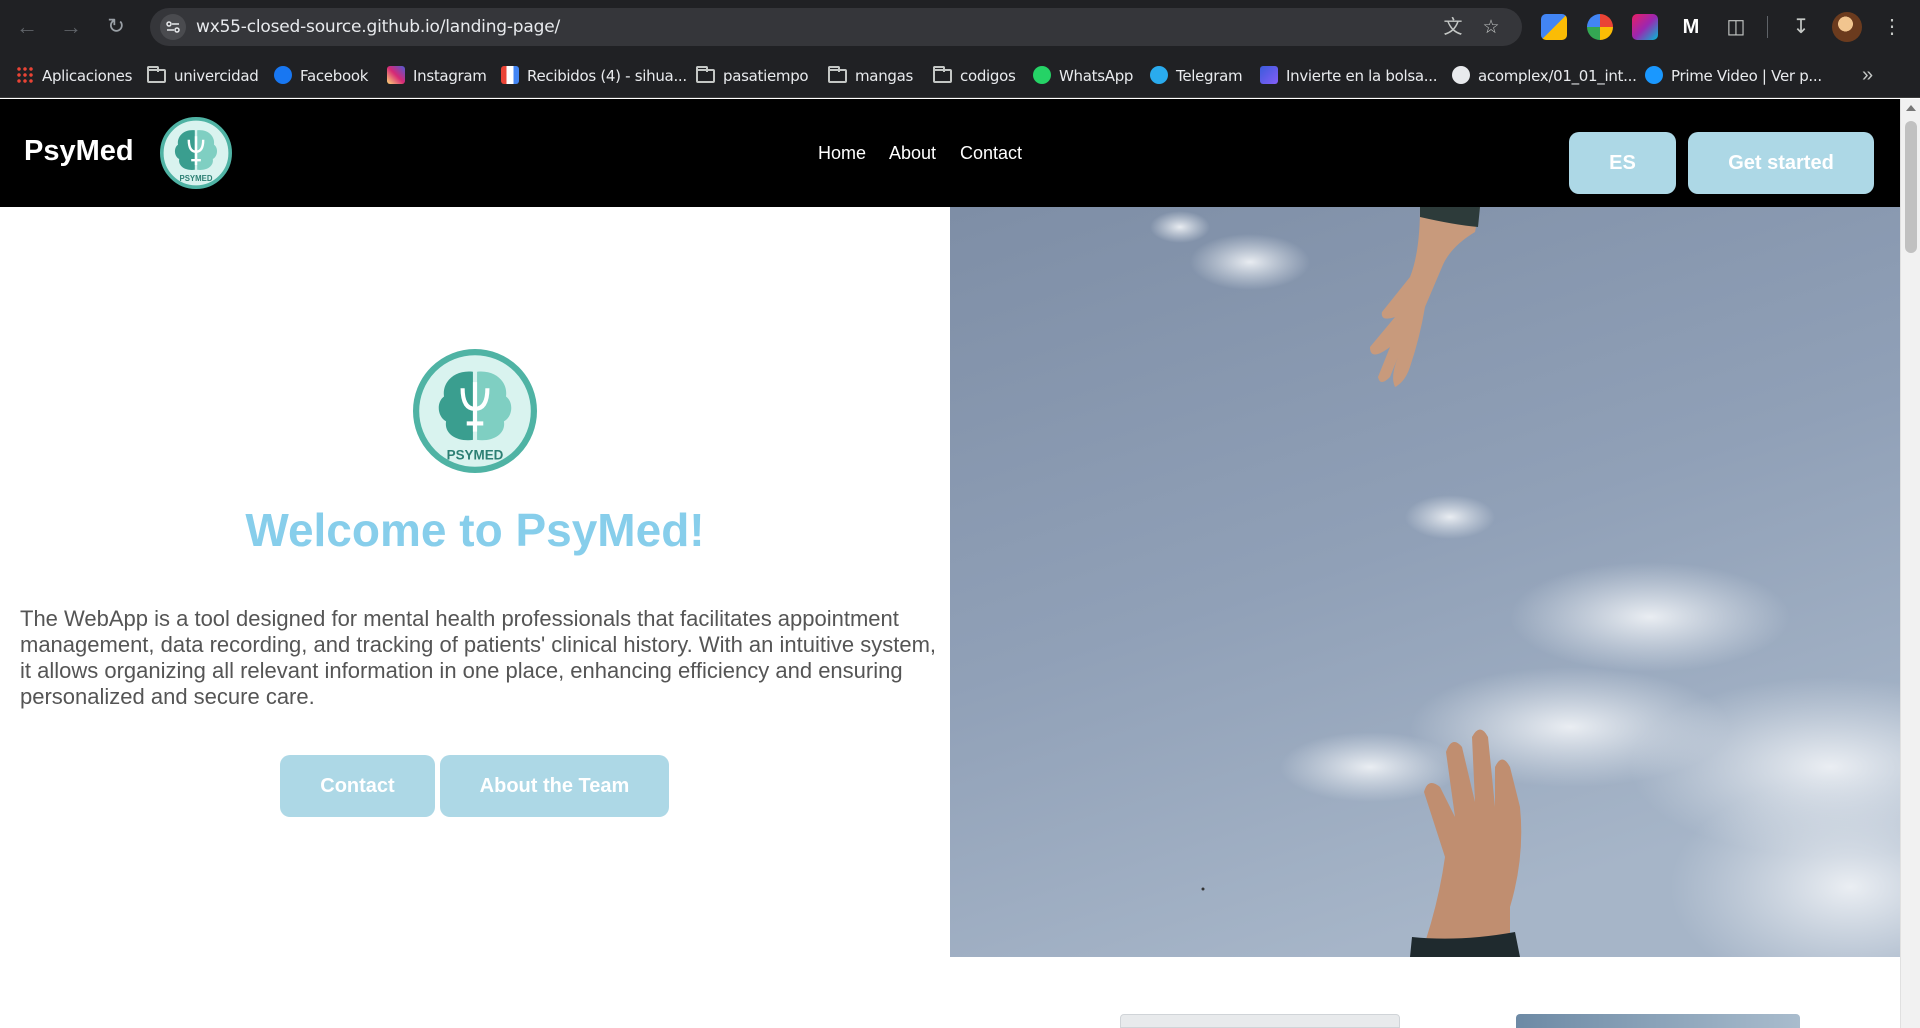 This screenshot has width=1920, height=1028. I want to click on bookmark-item: univercidad, so click(203, 76).